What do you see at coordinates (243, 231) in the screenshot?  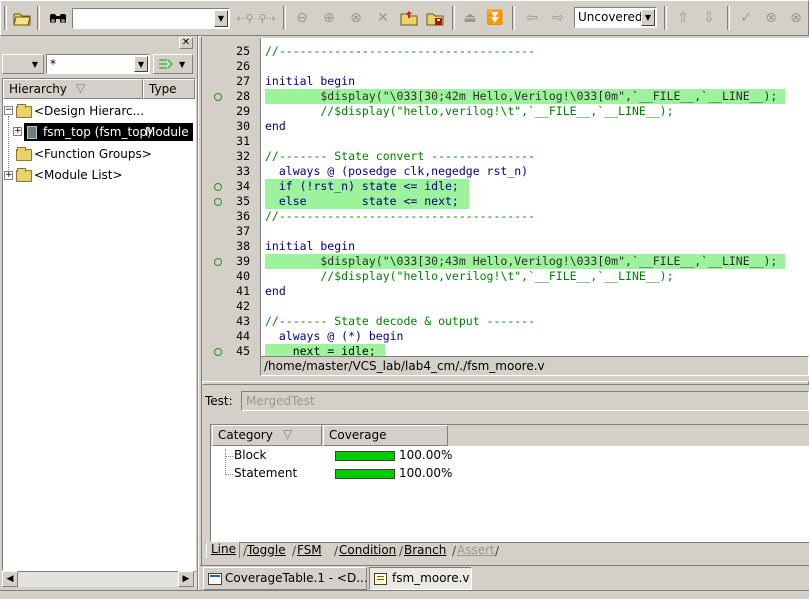 I see `line-number: 37` at bounding box center [243, 231].